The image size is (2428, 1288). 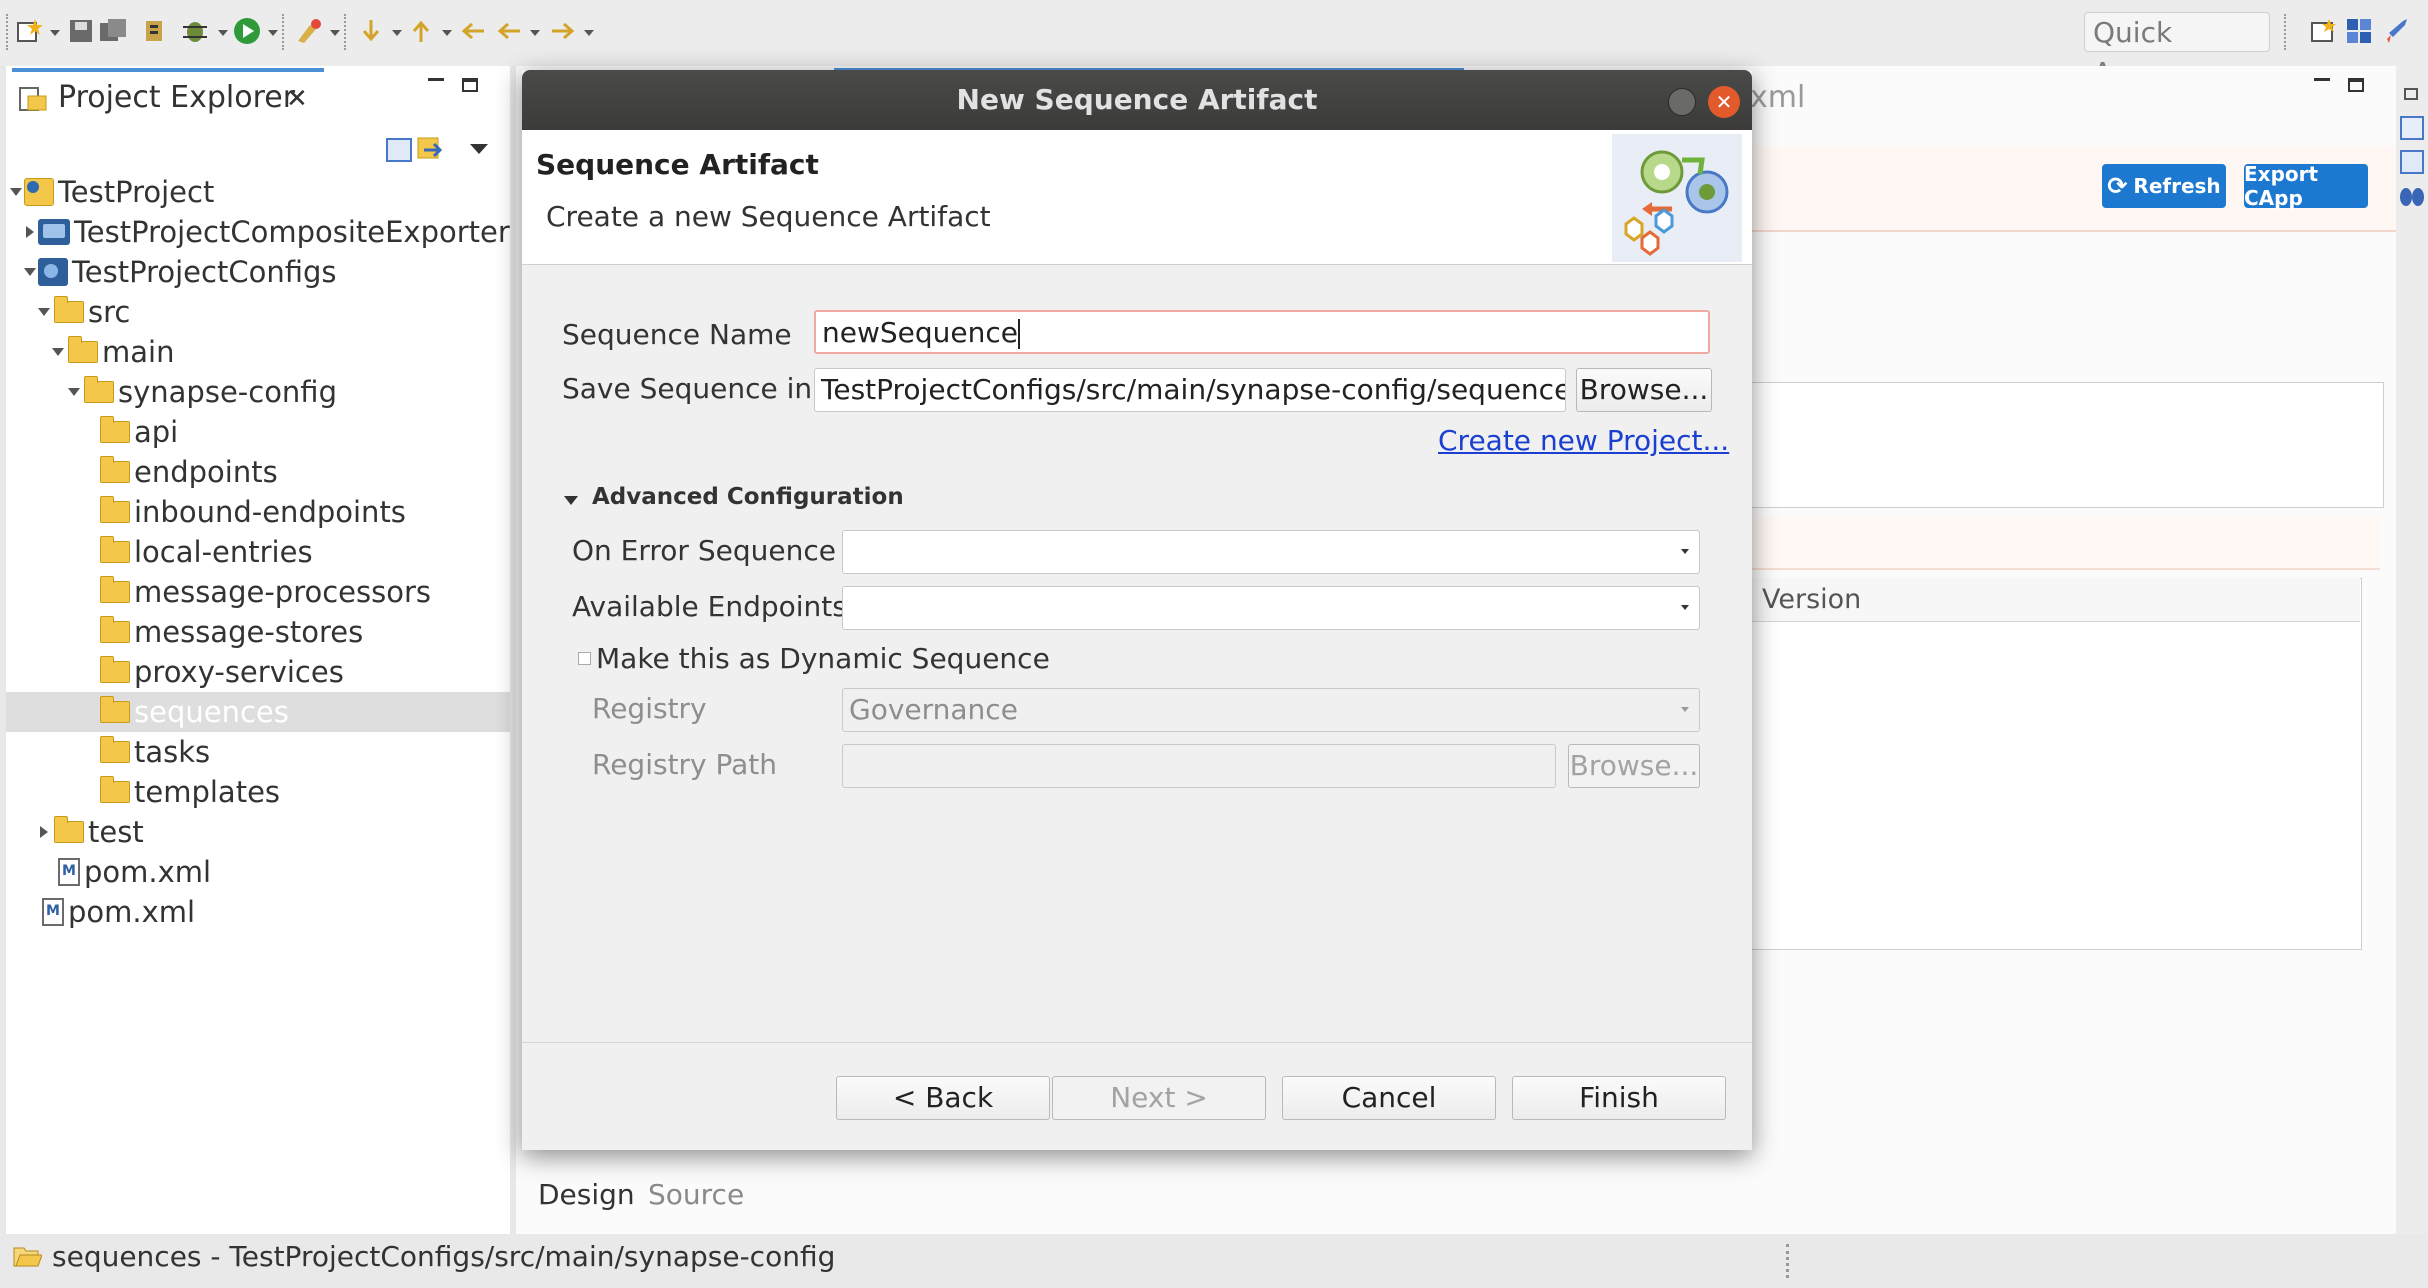 What do you see at coordinates (113, 31) in the screenshot?
I see `save-all-icon` at bounding box center [113, 31].